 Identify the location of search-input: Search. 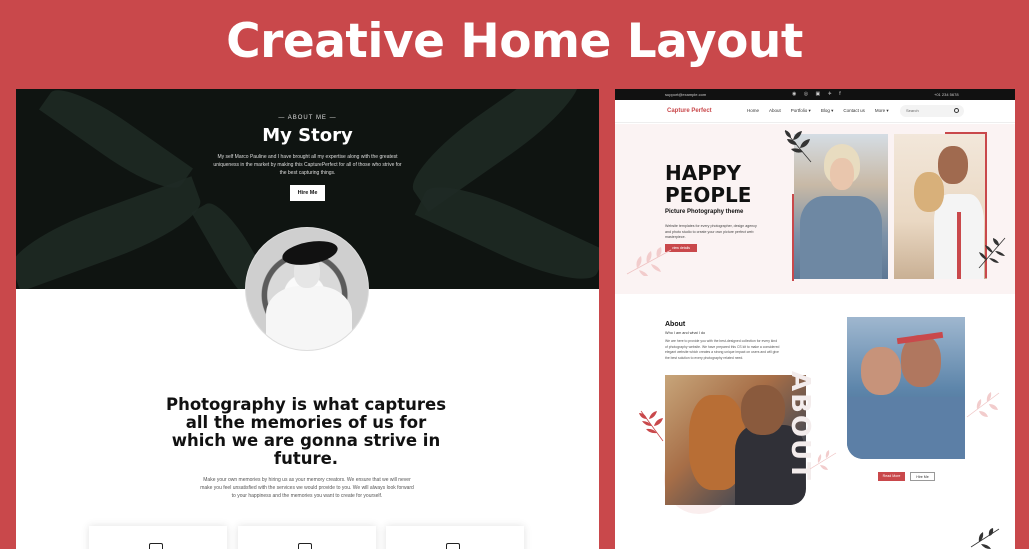
(932, 111).